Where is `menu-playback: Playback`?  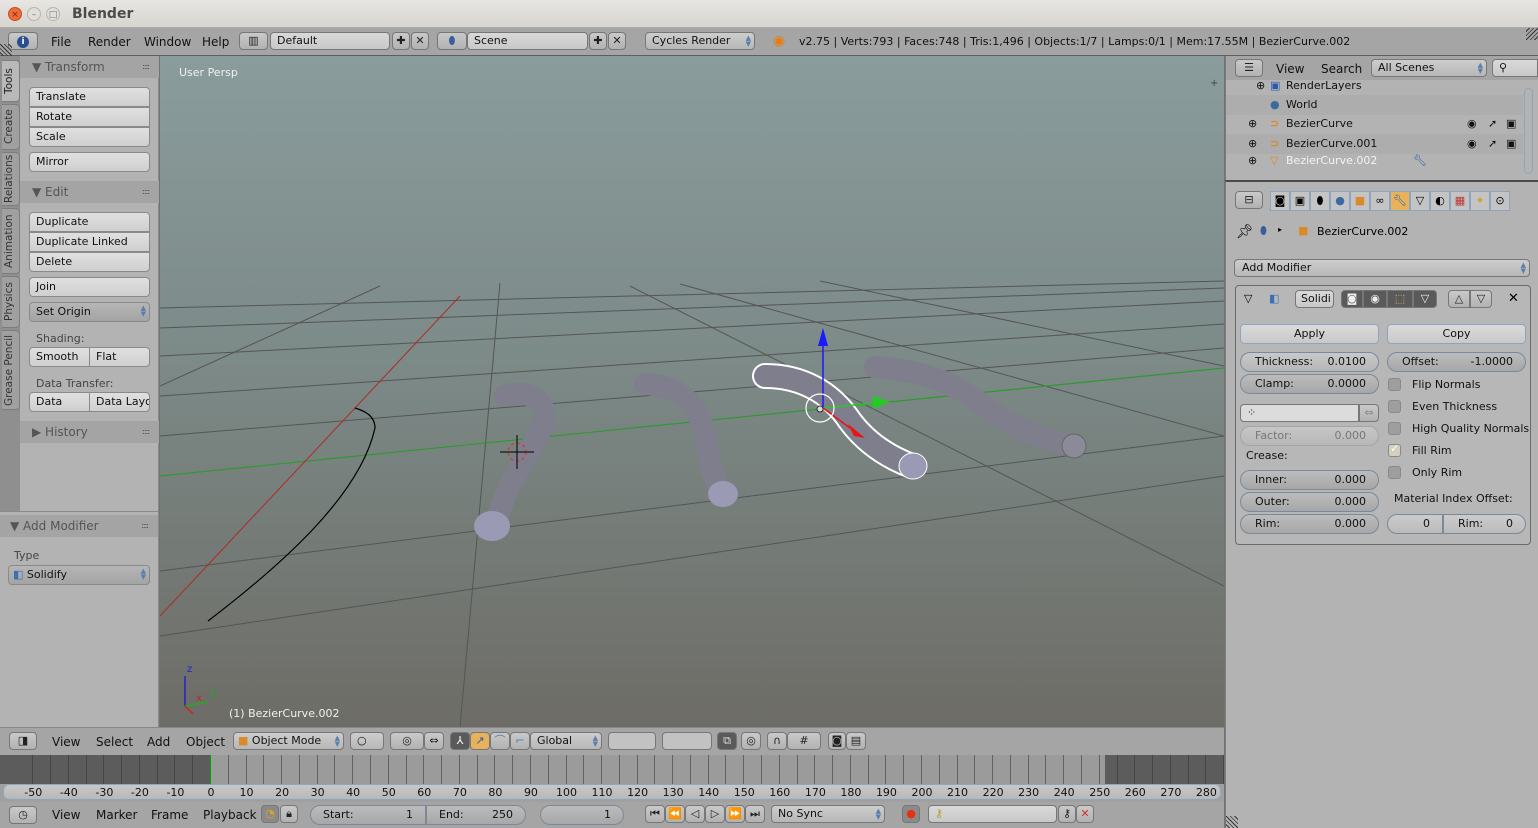 menu-playback: Playback is located at coordinates (230, 815).